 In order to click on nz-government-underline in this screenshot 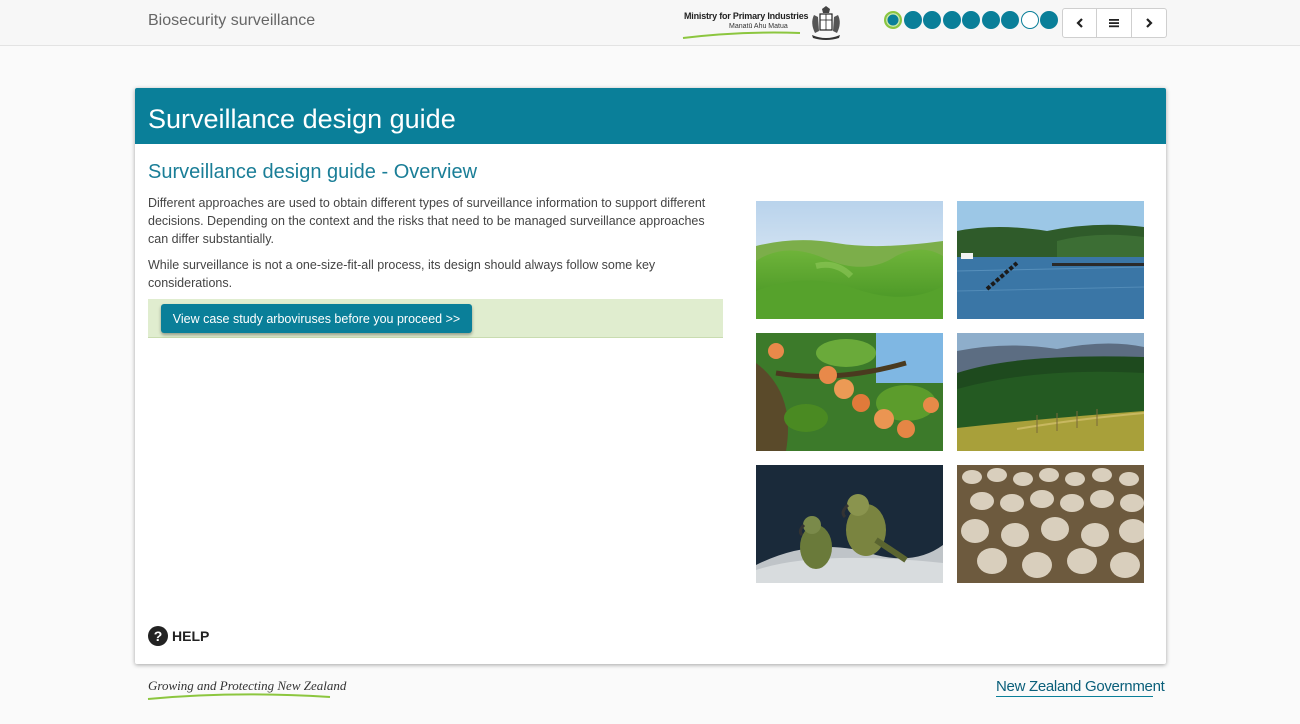, I will do `click(1074, 696)`.